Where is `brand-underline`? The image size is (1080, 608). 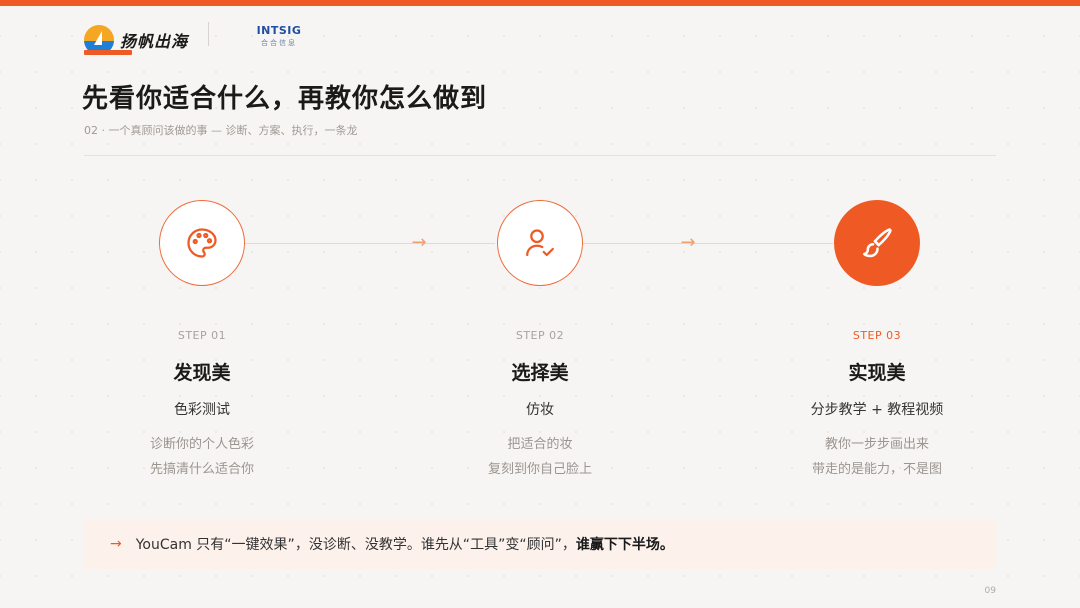 brand-underline is located at coordinates (108, 52).